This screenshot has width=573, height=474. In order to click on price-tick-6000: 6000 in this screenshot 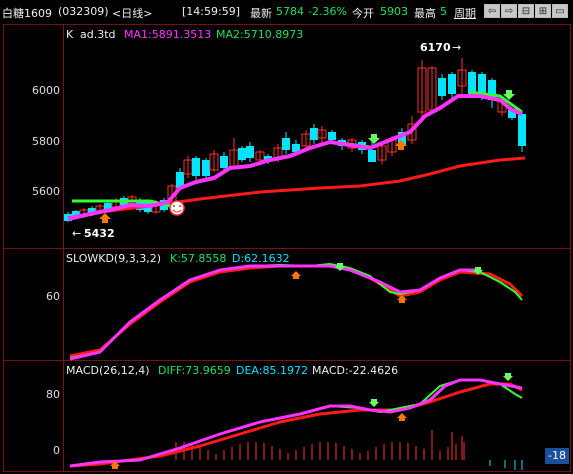, I will do `click(46, 90)`.